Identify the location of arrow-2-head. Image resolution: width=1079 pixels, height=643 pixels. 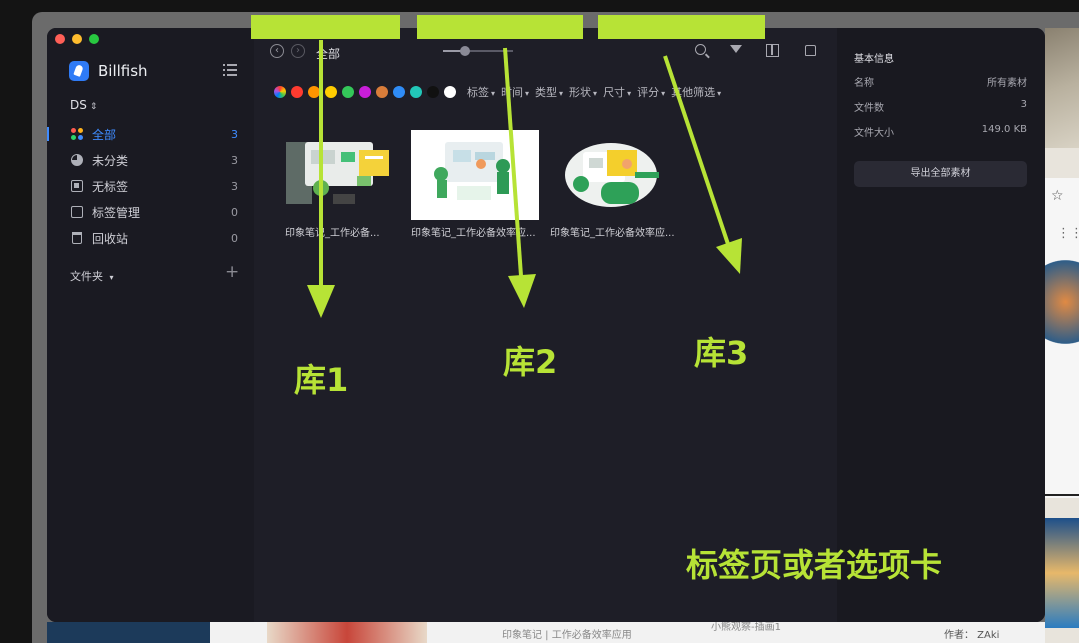
(522, 291).